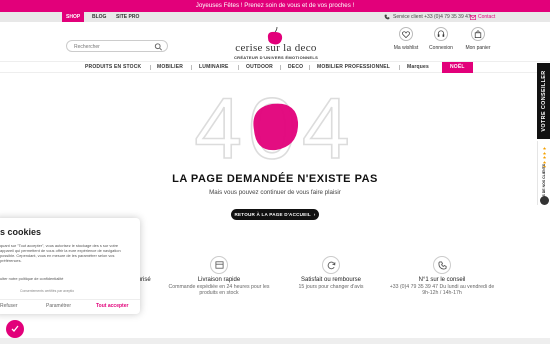 Image resolution: width=550 pixels, height=344 pixels. I want to click on contact-link: Contact, so click(482, 17).